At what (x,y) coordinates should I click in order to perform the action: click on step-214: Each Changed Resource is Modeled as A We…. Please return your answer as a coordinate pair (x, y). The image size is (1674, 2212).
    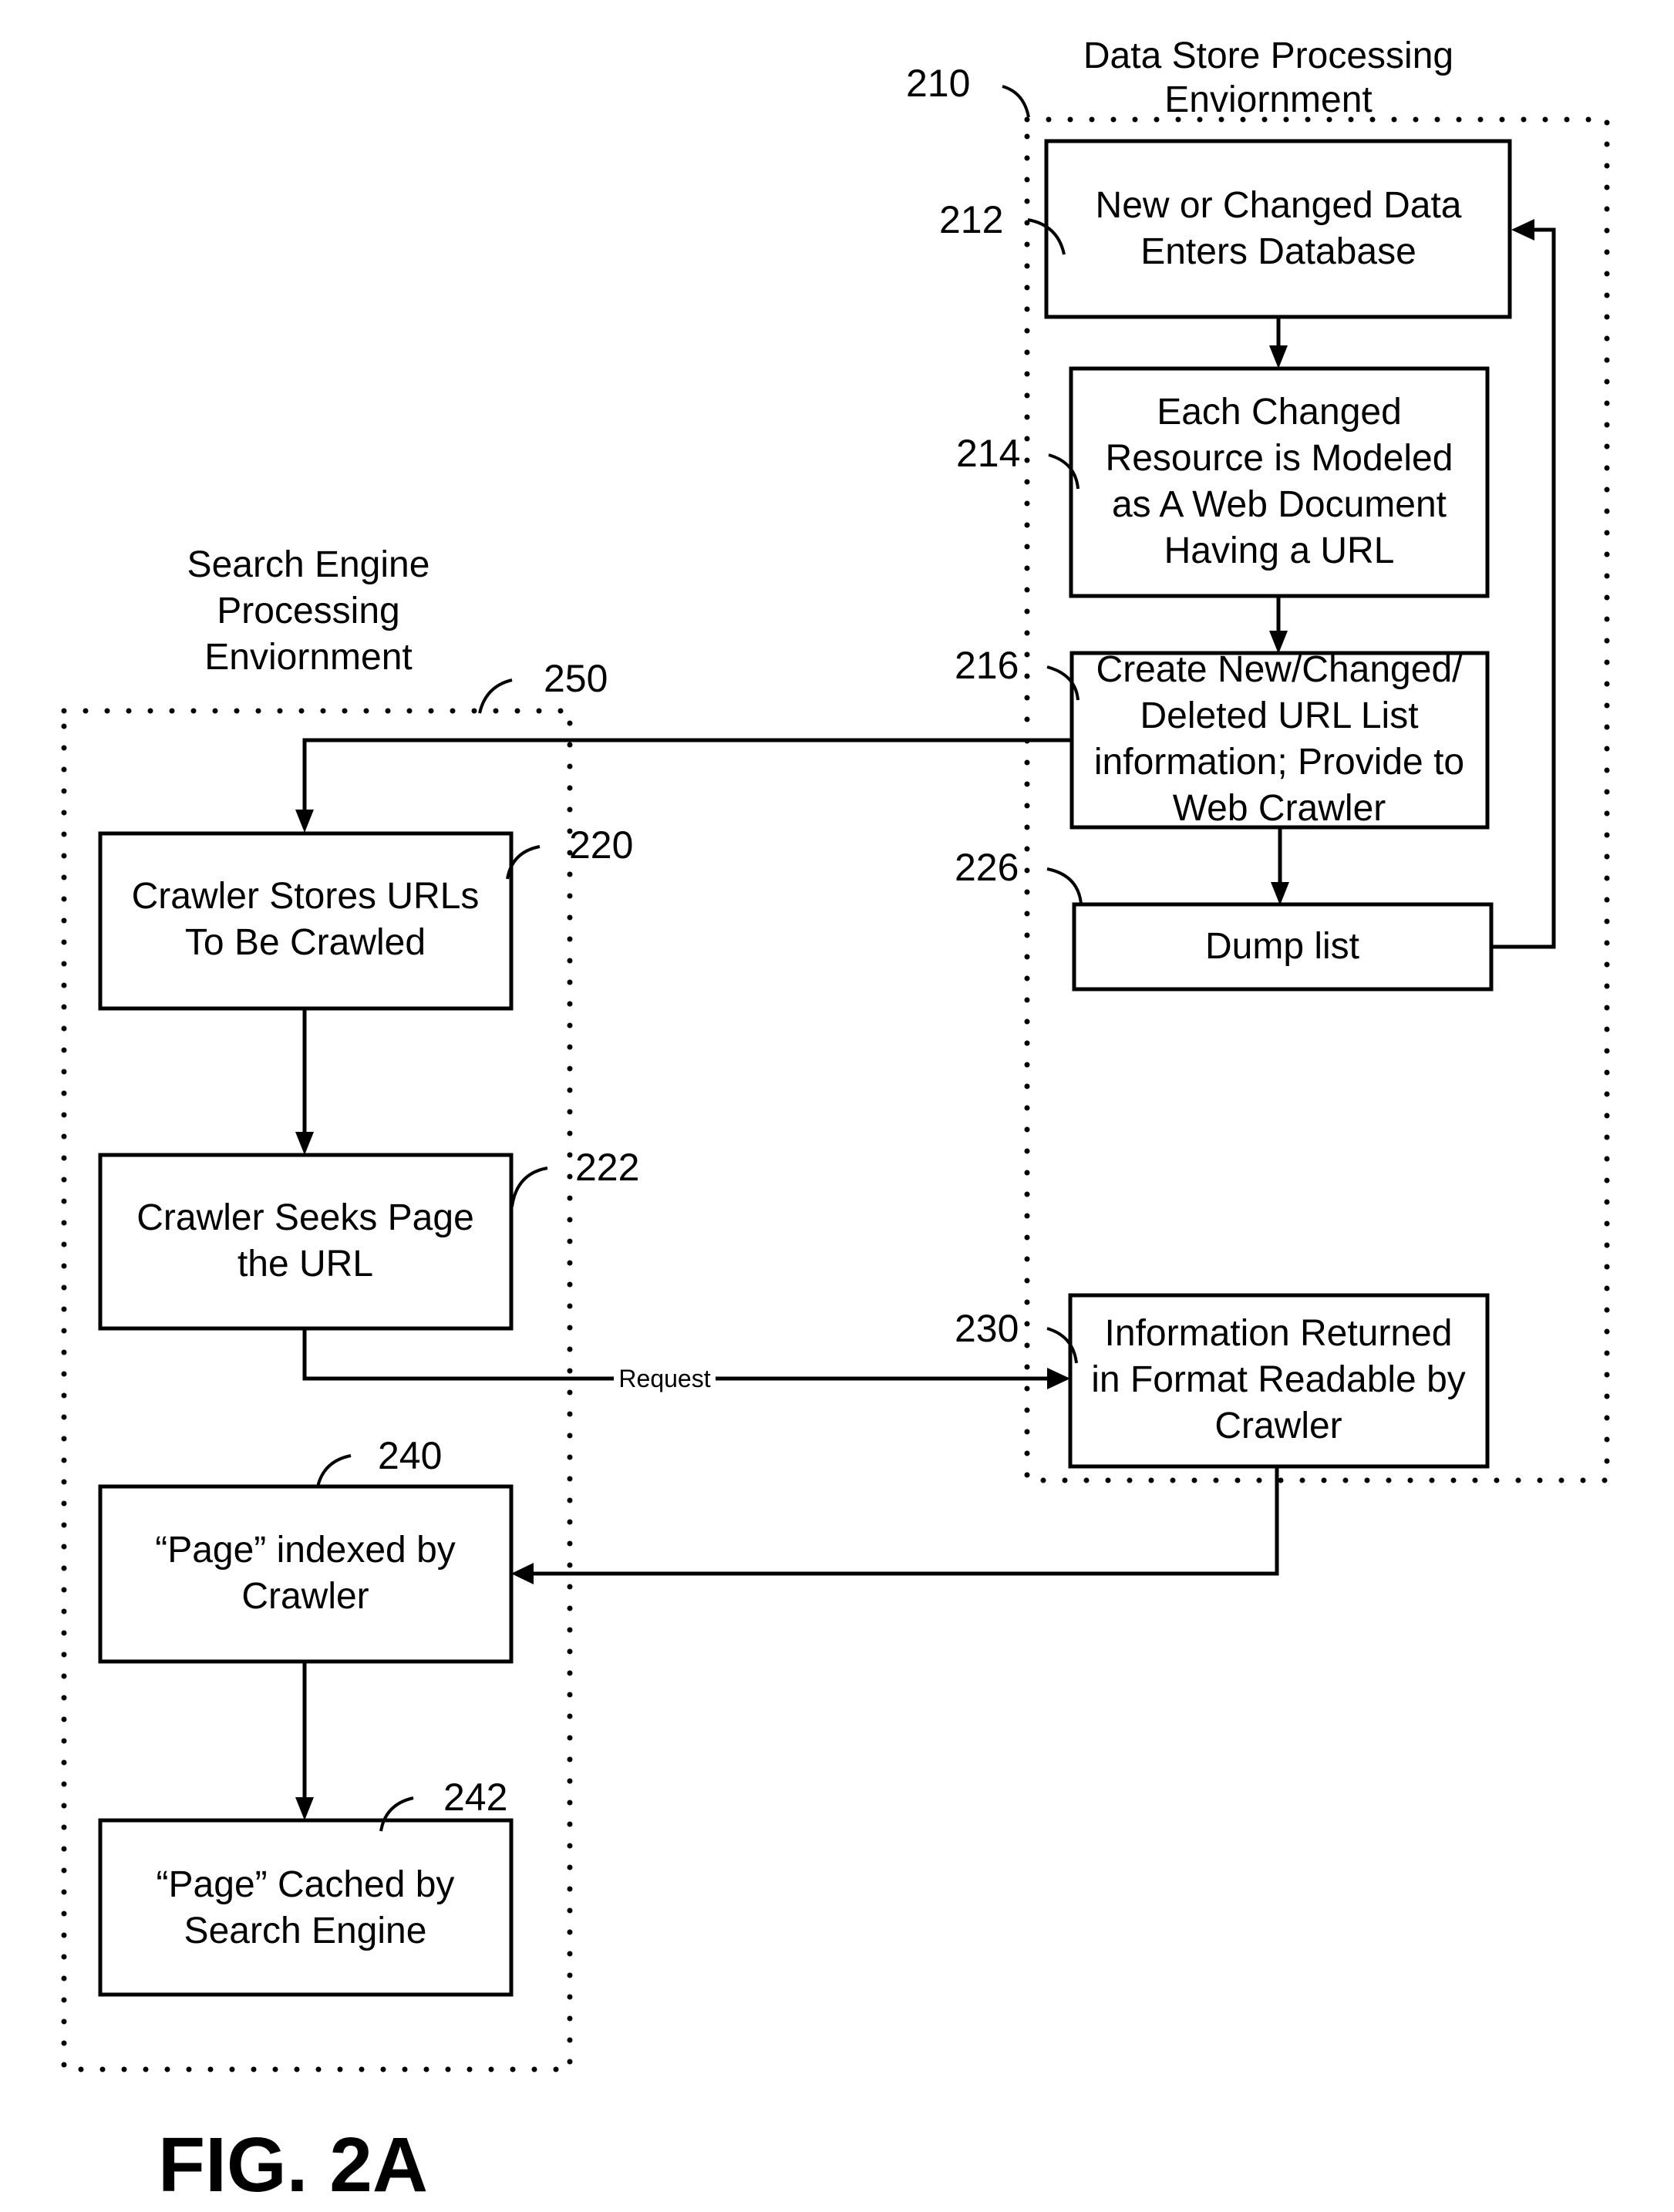
    Looking at the image, I should click on (1223, 482).